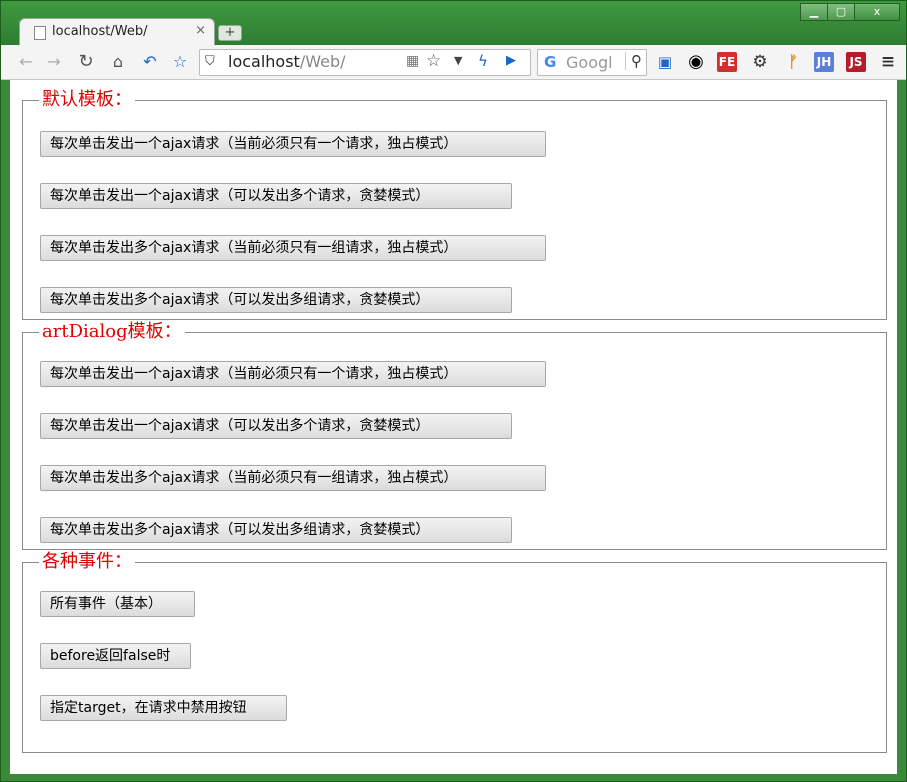  What do you see at coordinates (458, 60) in the screenshot?
I see `dropdown-icon: ▼` at bounding box center [458, 60].